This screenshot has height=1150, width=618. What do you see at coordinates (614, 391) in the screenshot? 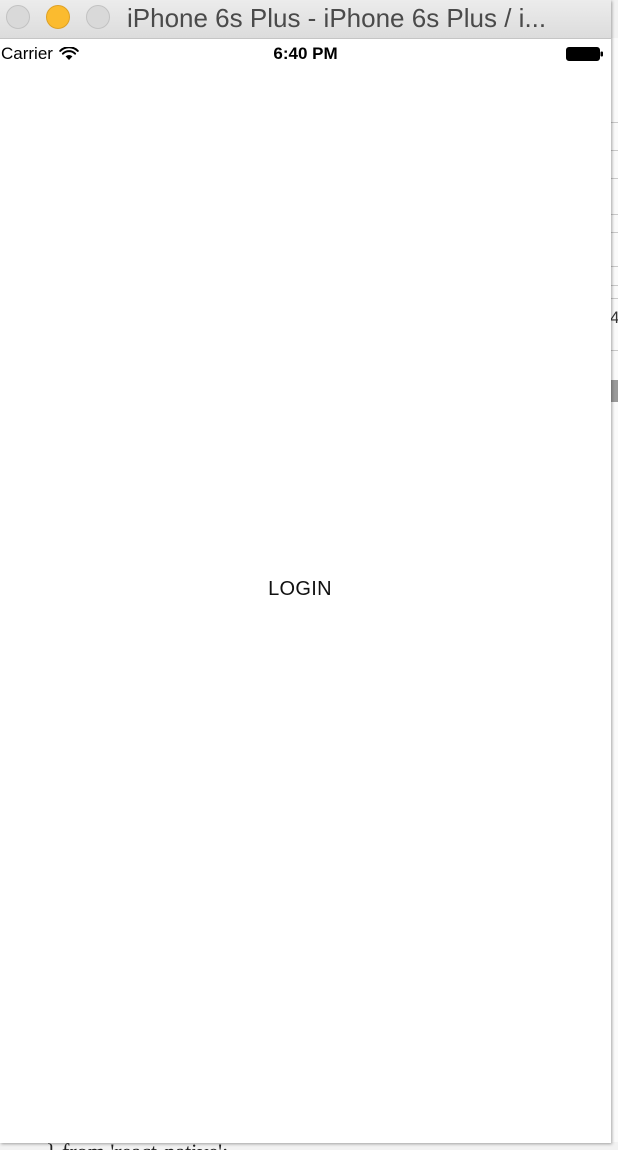
I see `background-scroll-block` at bounding box center [614, 391].